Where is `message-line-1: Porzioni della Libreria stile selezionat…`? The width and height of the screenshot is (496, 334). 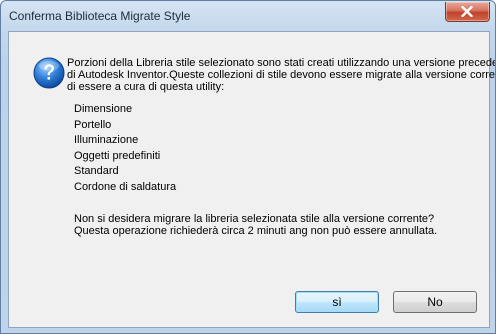 message-line-1: Porzioni della Libreria stile selezionat… is located at coordinates (281, 63).